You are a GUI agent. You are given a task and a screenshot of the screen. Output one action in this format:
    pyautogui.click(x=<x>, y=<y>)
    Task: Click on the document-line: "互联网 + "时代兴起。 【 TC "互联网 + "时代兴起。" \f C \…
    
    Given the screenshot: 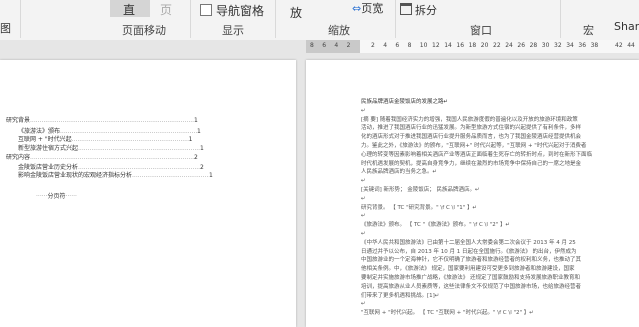 What is the action you would take?
    pyautogui.click(x=447, y=313)
    